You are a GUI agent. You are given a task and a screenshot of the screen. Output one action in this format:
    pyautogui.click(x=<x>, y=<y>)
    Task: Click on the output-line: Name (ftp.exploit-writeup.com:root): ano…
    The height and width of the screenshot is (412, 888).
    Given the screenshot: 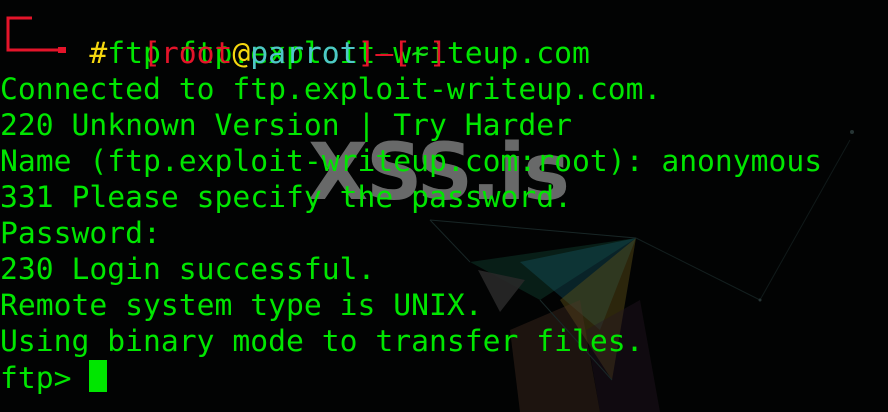 What is the action you would take?
    pyautogui.click(x=411, y=161)
    